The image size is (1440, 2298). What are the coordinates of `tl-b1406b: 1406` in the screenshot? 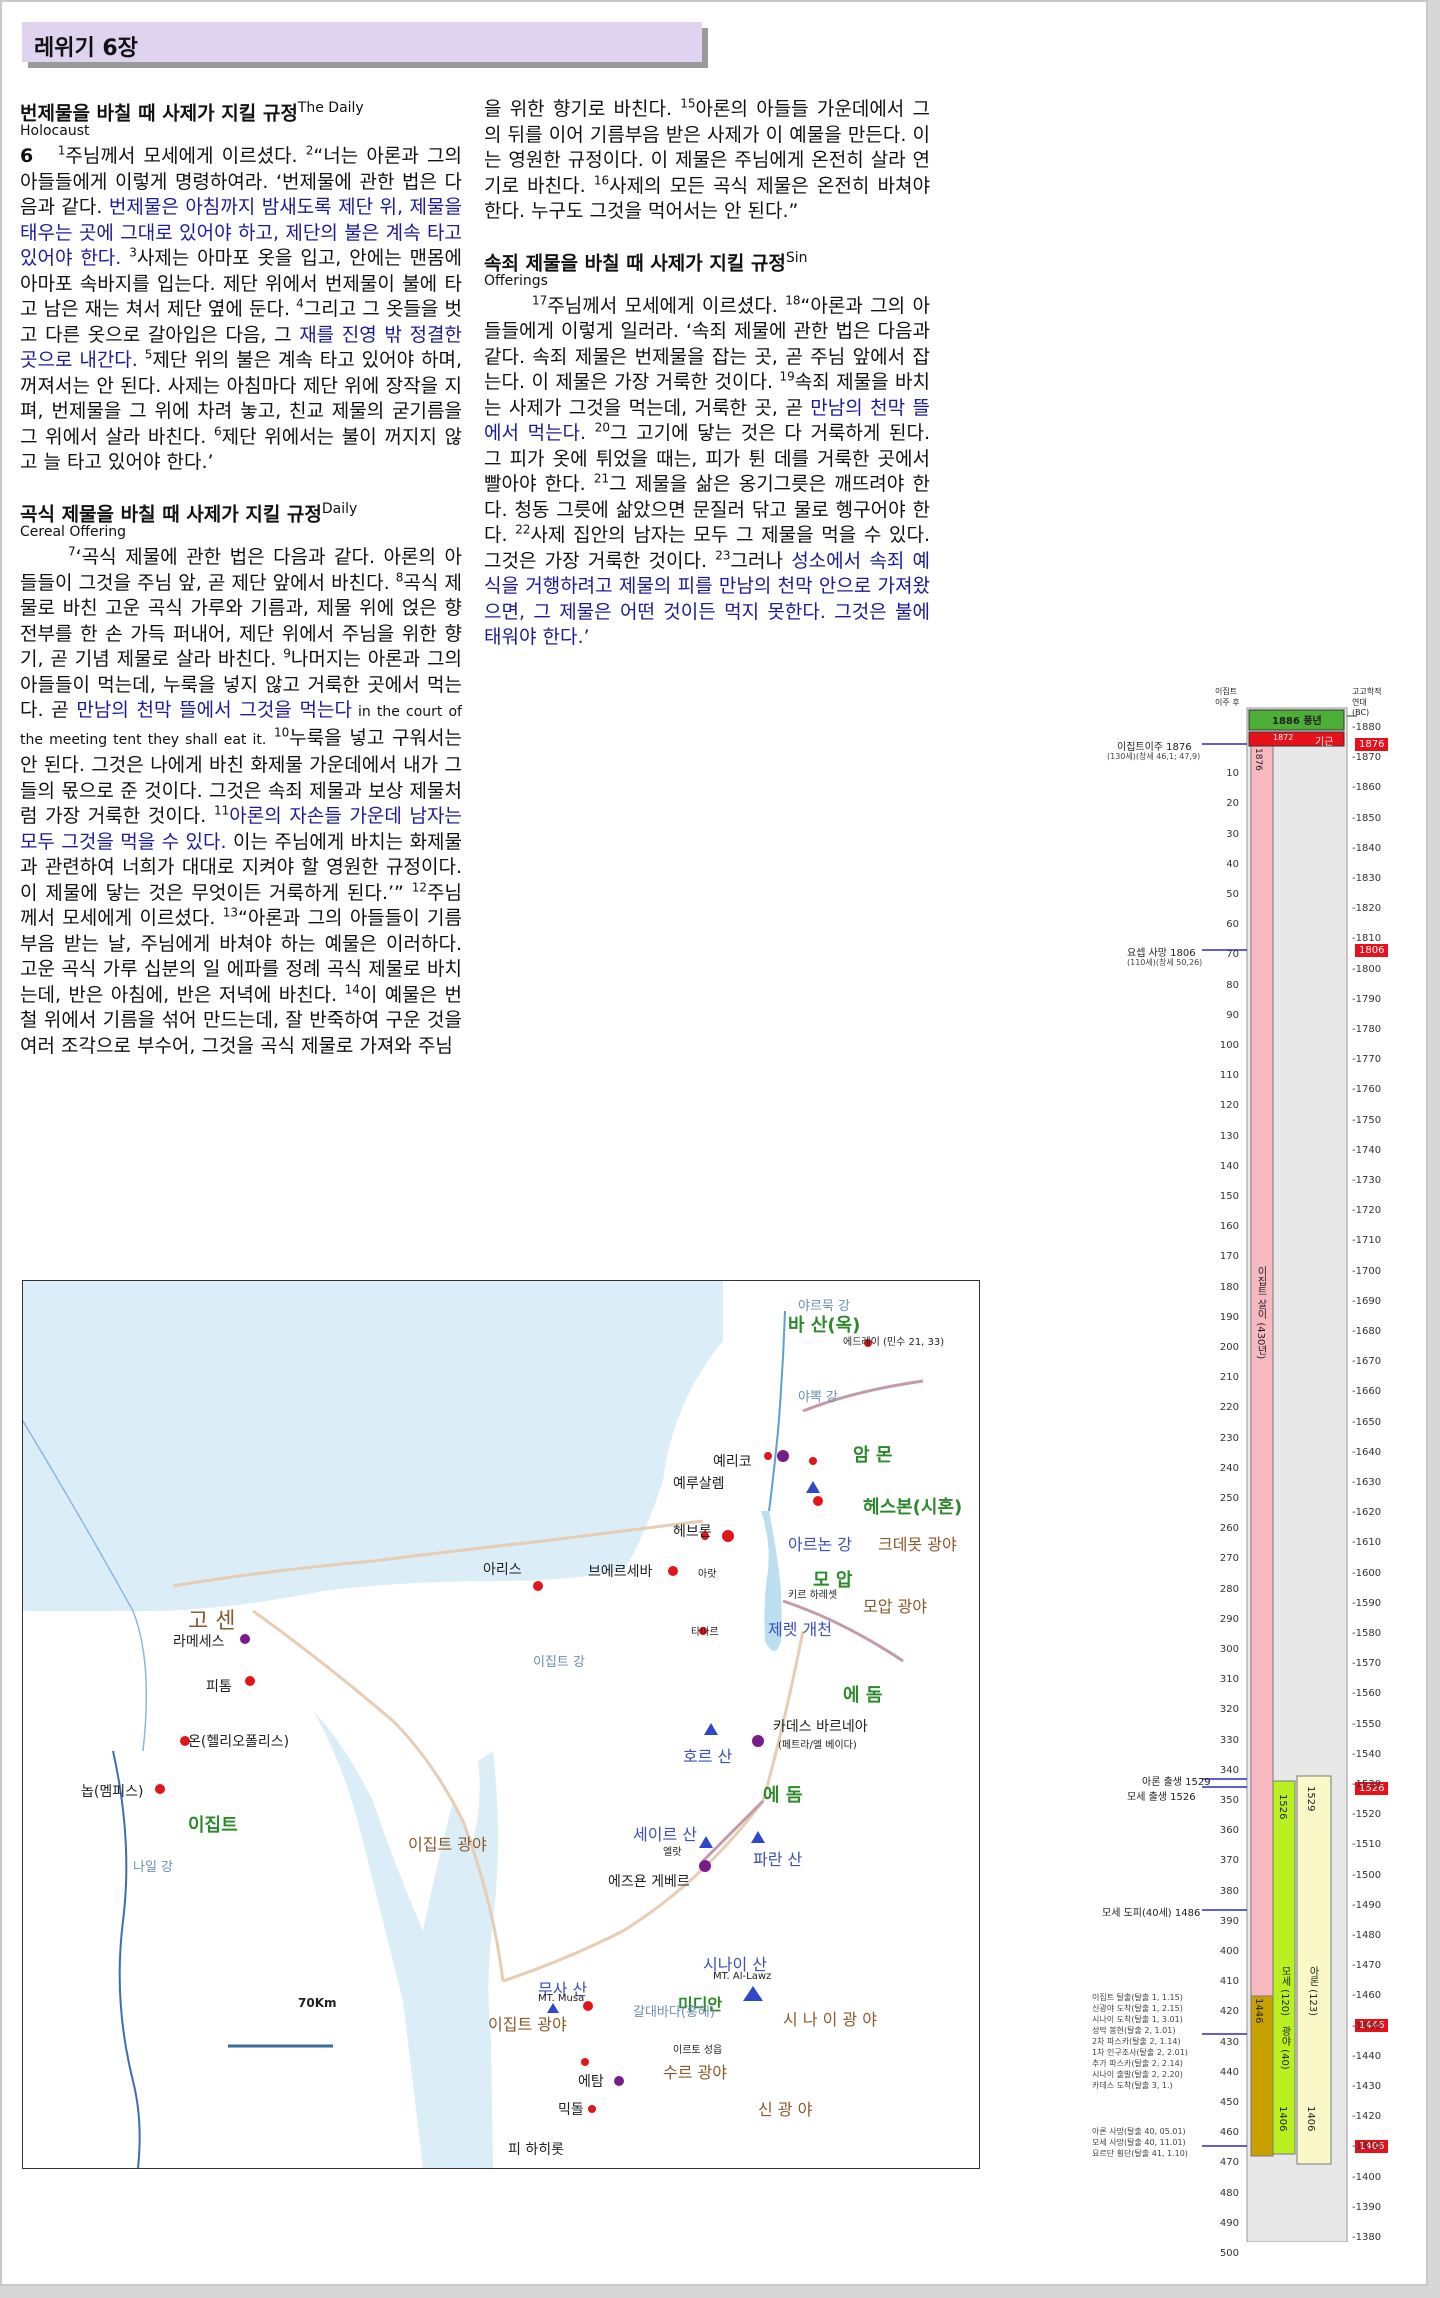 It's located at (1310, 2119).